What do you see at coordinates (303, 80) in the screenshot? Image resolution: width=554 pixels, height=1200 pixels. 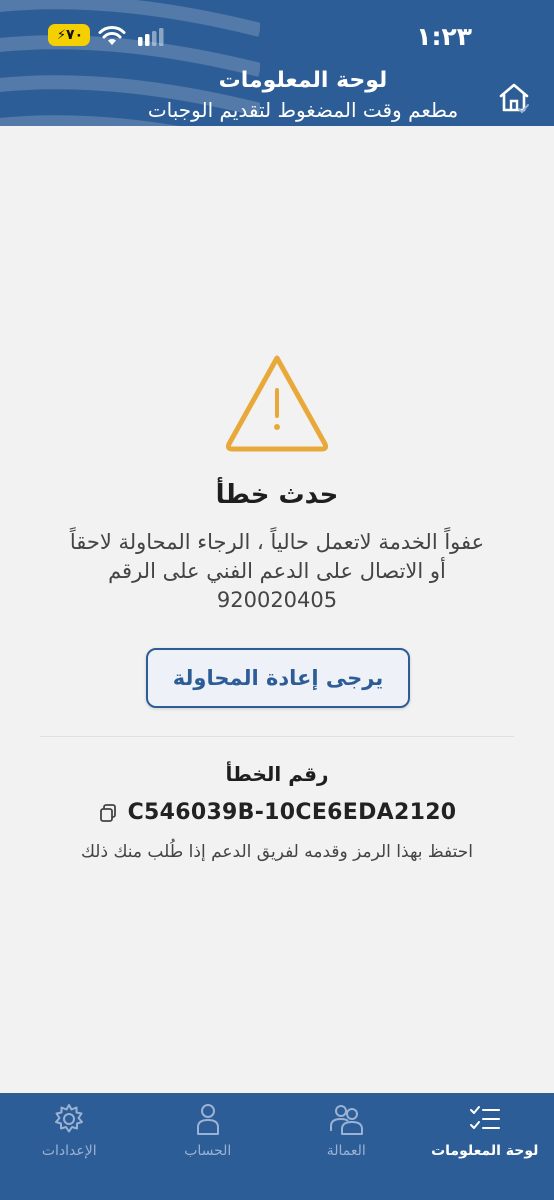 I see `page-title: لوحة المعلومات` at bounding box center [303, 80].